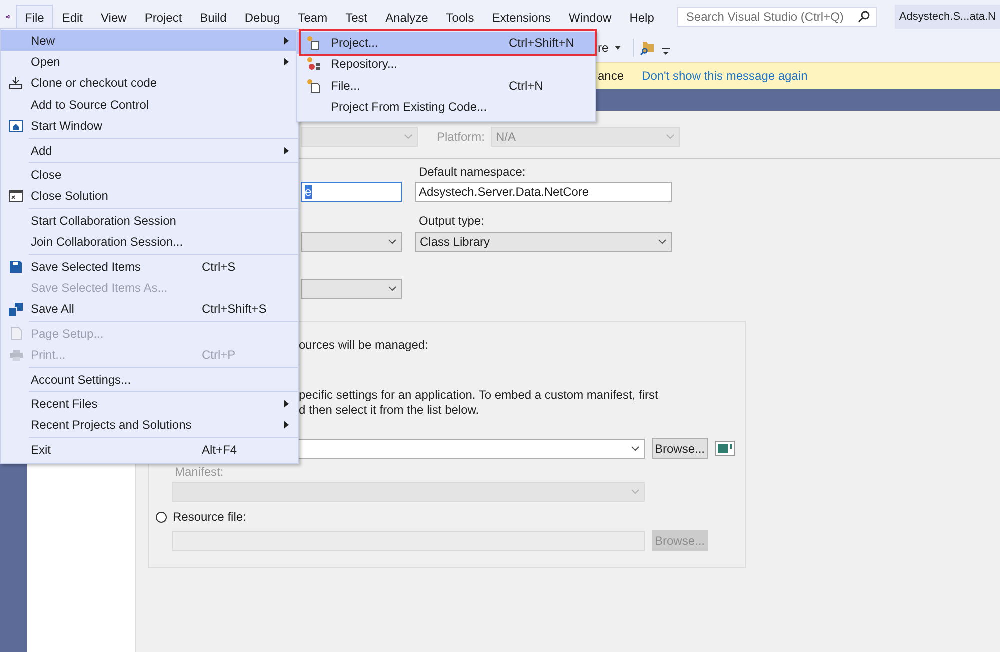  Describe the element at coordinates (149, 221) in the screenshot. I see `menu-entry: Start Collaboration Session` at that location.